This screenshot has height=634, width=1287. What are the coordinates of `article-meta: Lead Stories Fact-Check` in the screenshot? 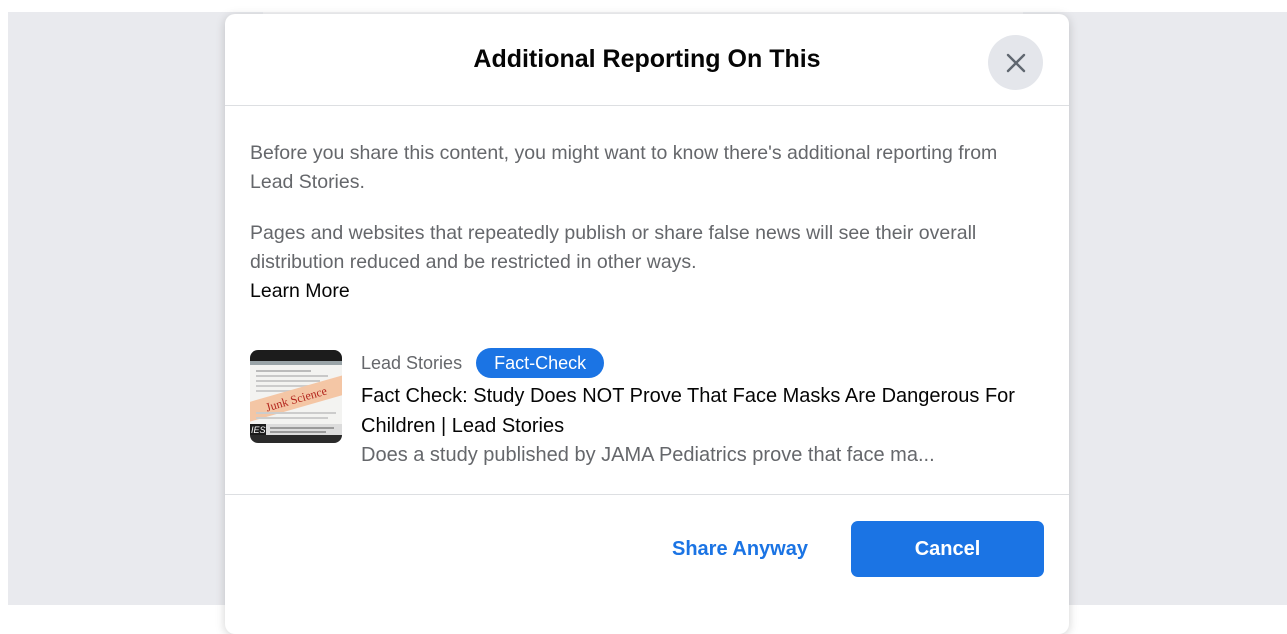 It's located at (483, 363).